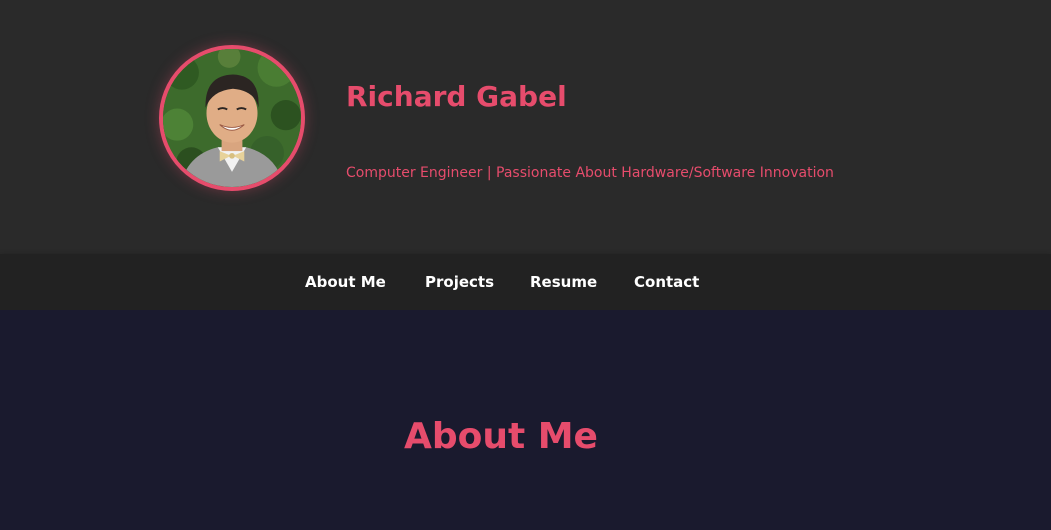 This screenshot has width=1051, height=530. Describe the element at coordinates (666, 282) in the screenshot. I see `nav-link-contact: Contact` at that location.